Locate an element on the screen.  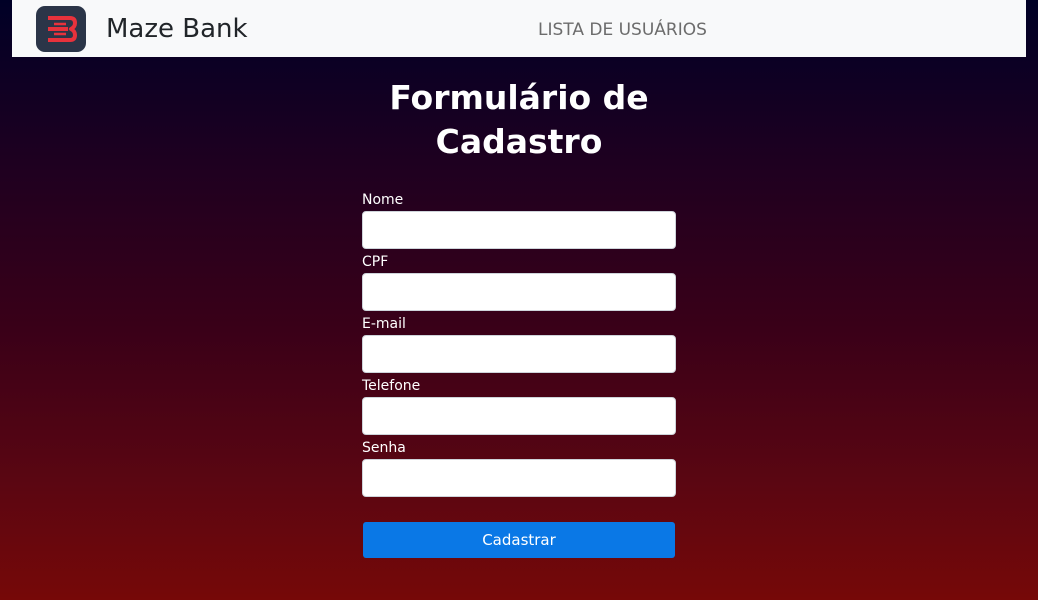
cpf-label: CPF is located at coordinates (375, 262).